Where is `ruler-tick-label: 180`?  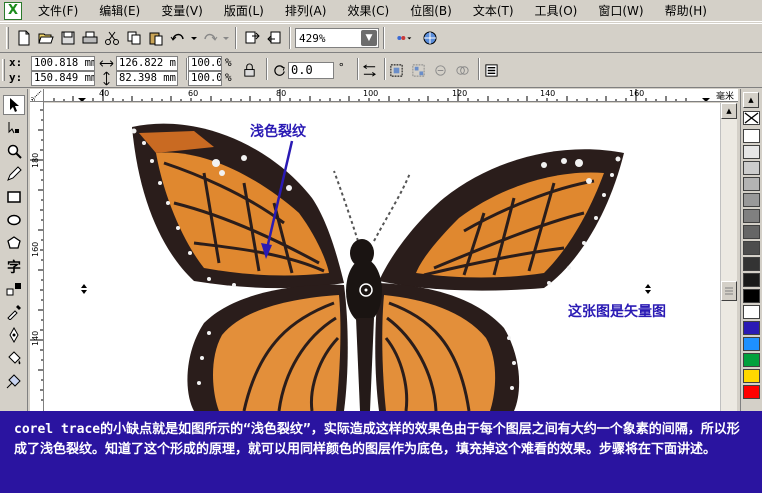 ruler-tick-label: 180 is located at coordinates (35, 160).